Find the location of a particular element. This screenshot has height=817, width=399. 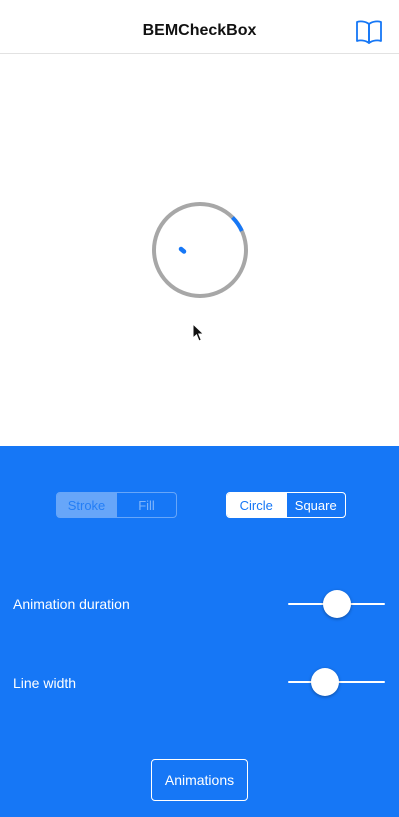

animation-duration-slider is located at coordinates (336, 604).